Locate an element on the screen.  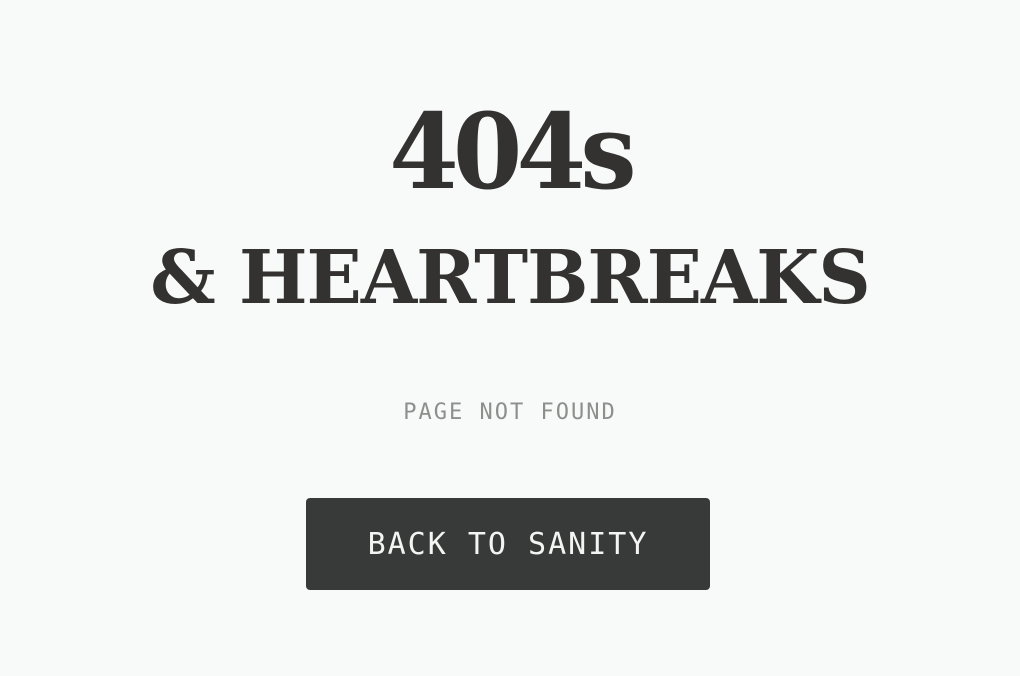
back-to-sanity-button: BACK TO SANITY is located at coordinates (508, 544).